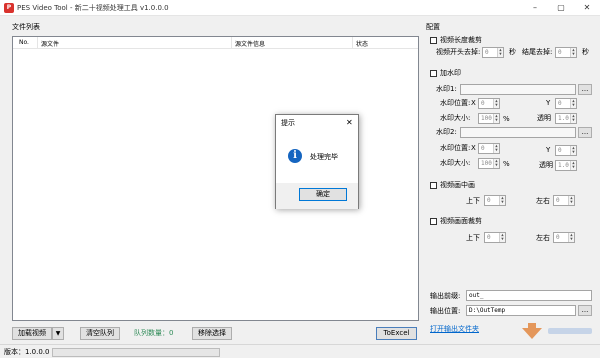 The height and width of the screenshot is (358, 600). I want to click on output-prefix-input: out_, so click(529, 295).